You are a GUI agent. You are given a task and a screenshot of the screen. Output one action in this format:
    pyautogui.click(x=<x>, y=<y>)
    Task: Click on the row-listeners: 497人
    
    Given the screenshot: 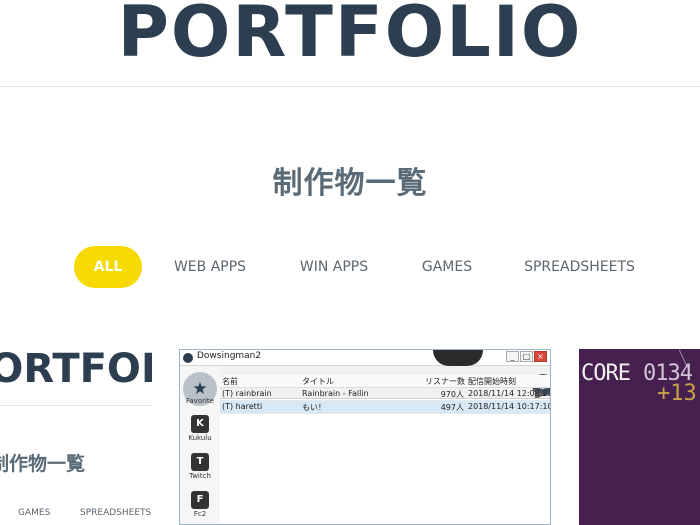 What is the action you would take?
    pyautogui.click(x=452, y=407)
    